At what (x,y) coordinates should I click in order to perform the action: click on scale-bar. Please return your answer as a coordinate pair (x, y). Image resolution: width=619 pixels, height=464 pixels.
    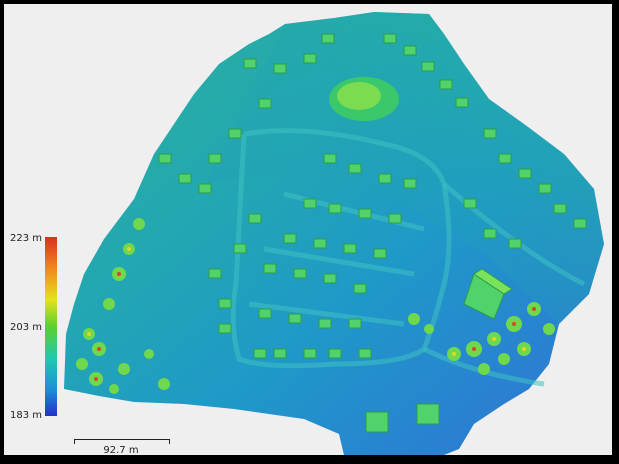
    Looking at the image, I should click on (122, 441).